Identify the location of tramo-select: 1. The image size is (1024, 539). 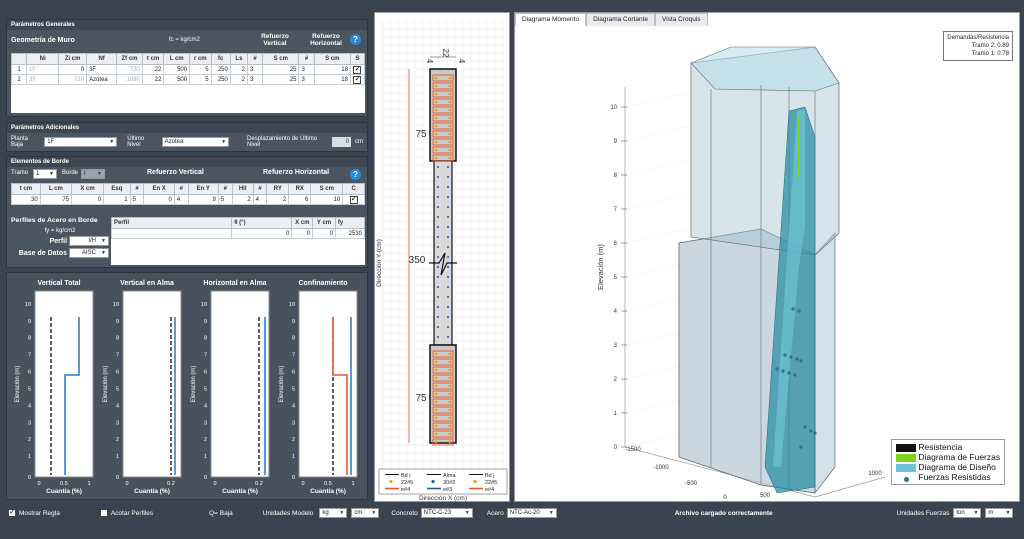
(45, 174).